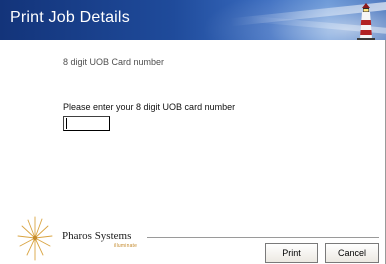 The image size is (386, 264). Describe the element at coordinates (97, 236) in the screenshot. I see `company-name: Pharos Systems` at that location.